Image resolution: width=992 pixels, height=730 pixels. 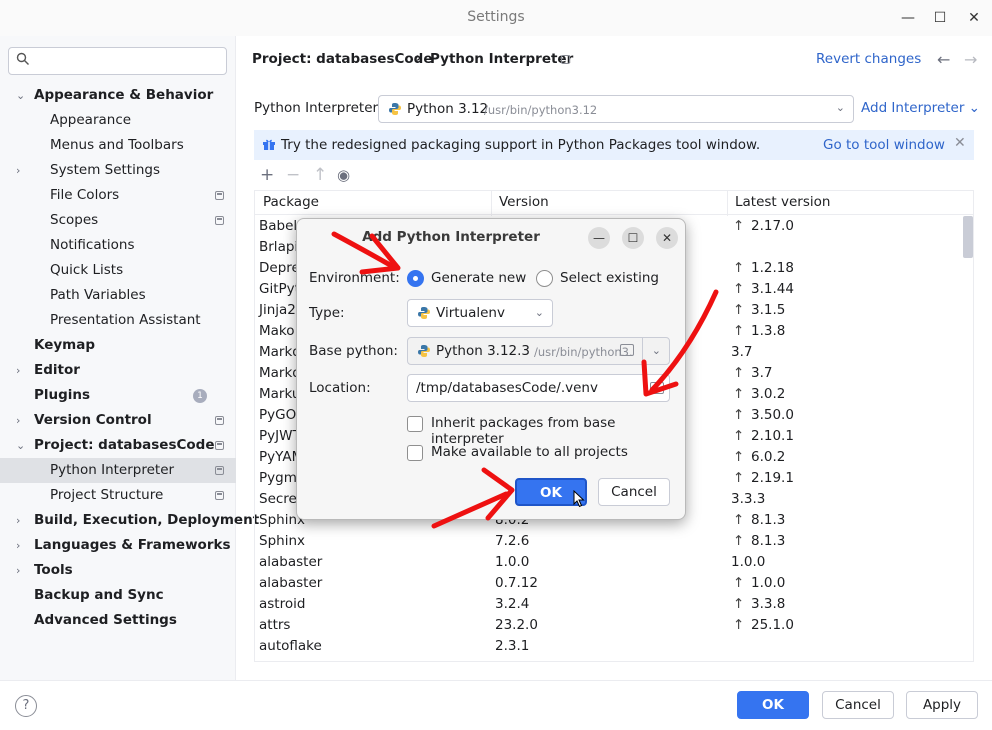 I want to click on eye-icon: ◉, so click(x=343, y=175).